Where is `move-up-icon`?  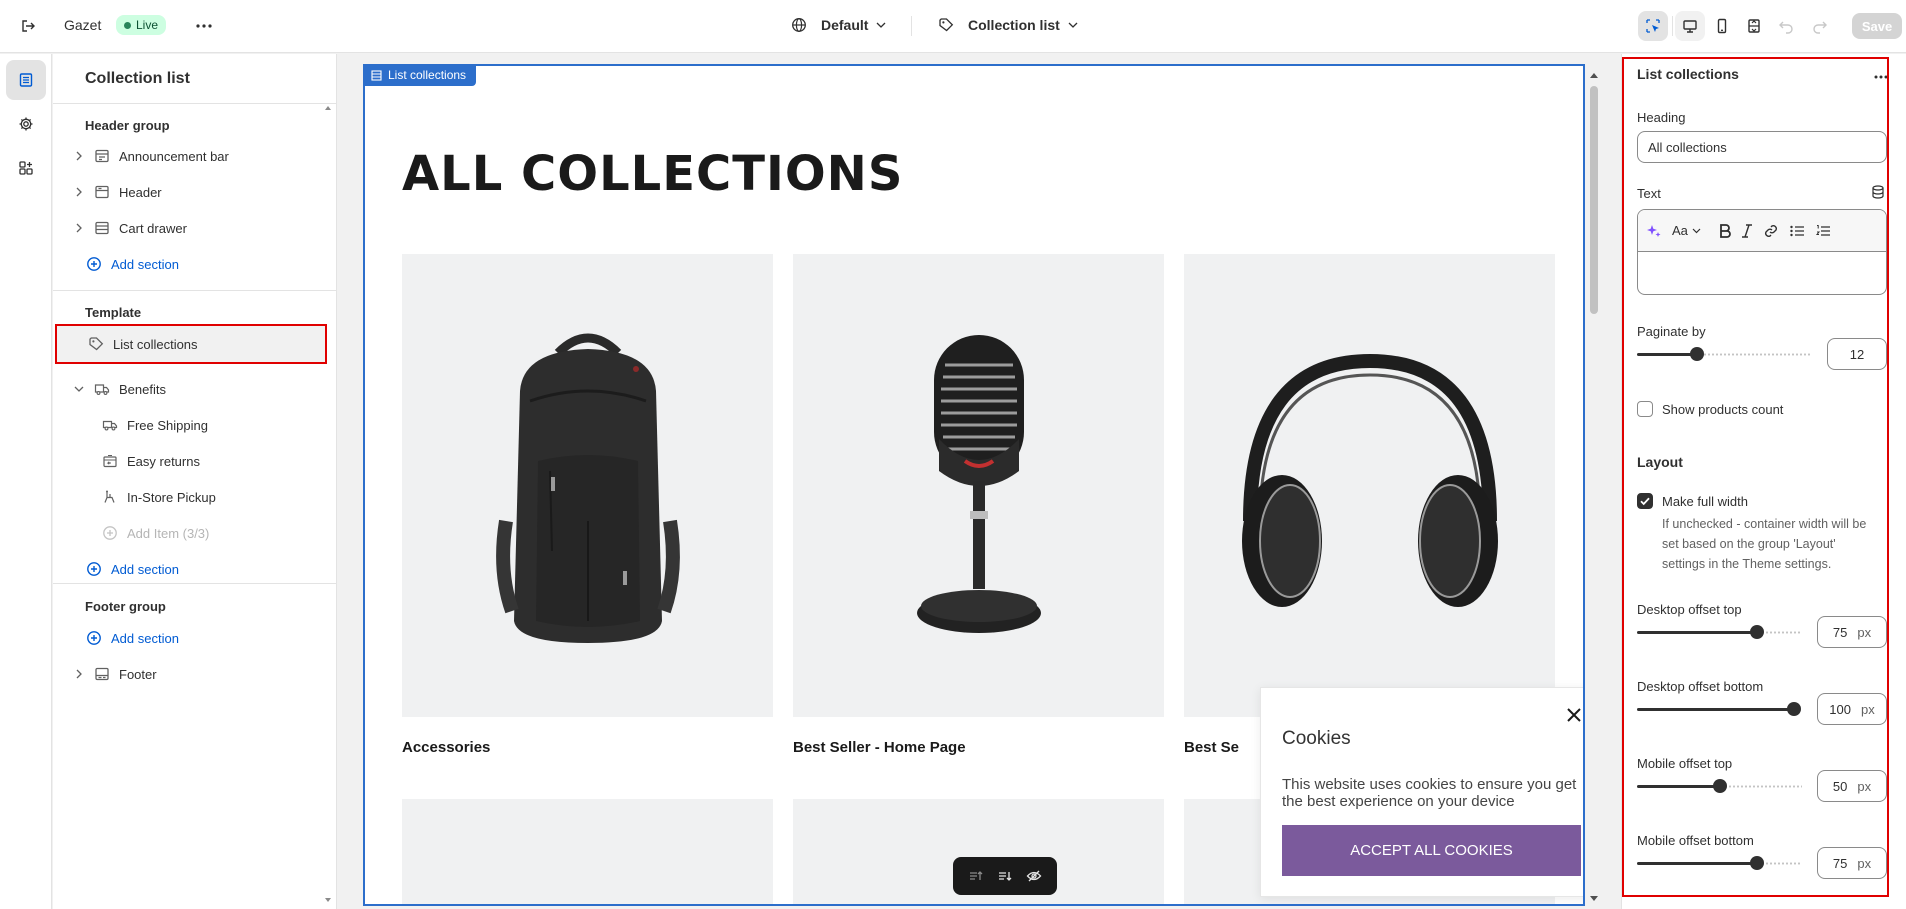 move-up-icon is located at coordinates (976, 876).